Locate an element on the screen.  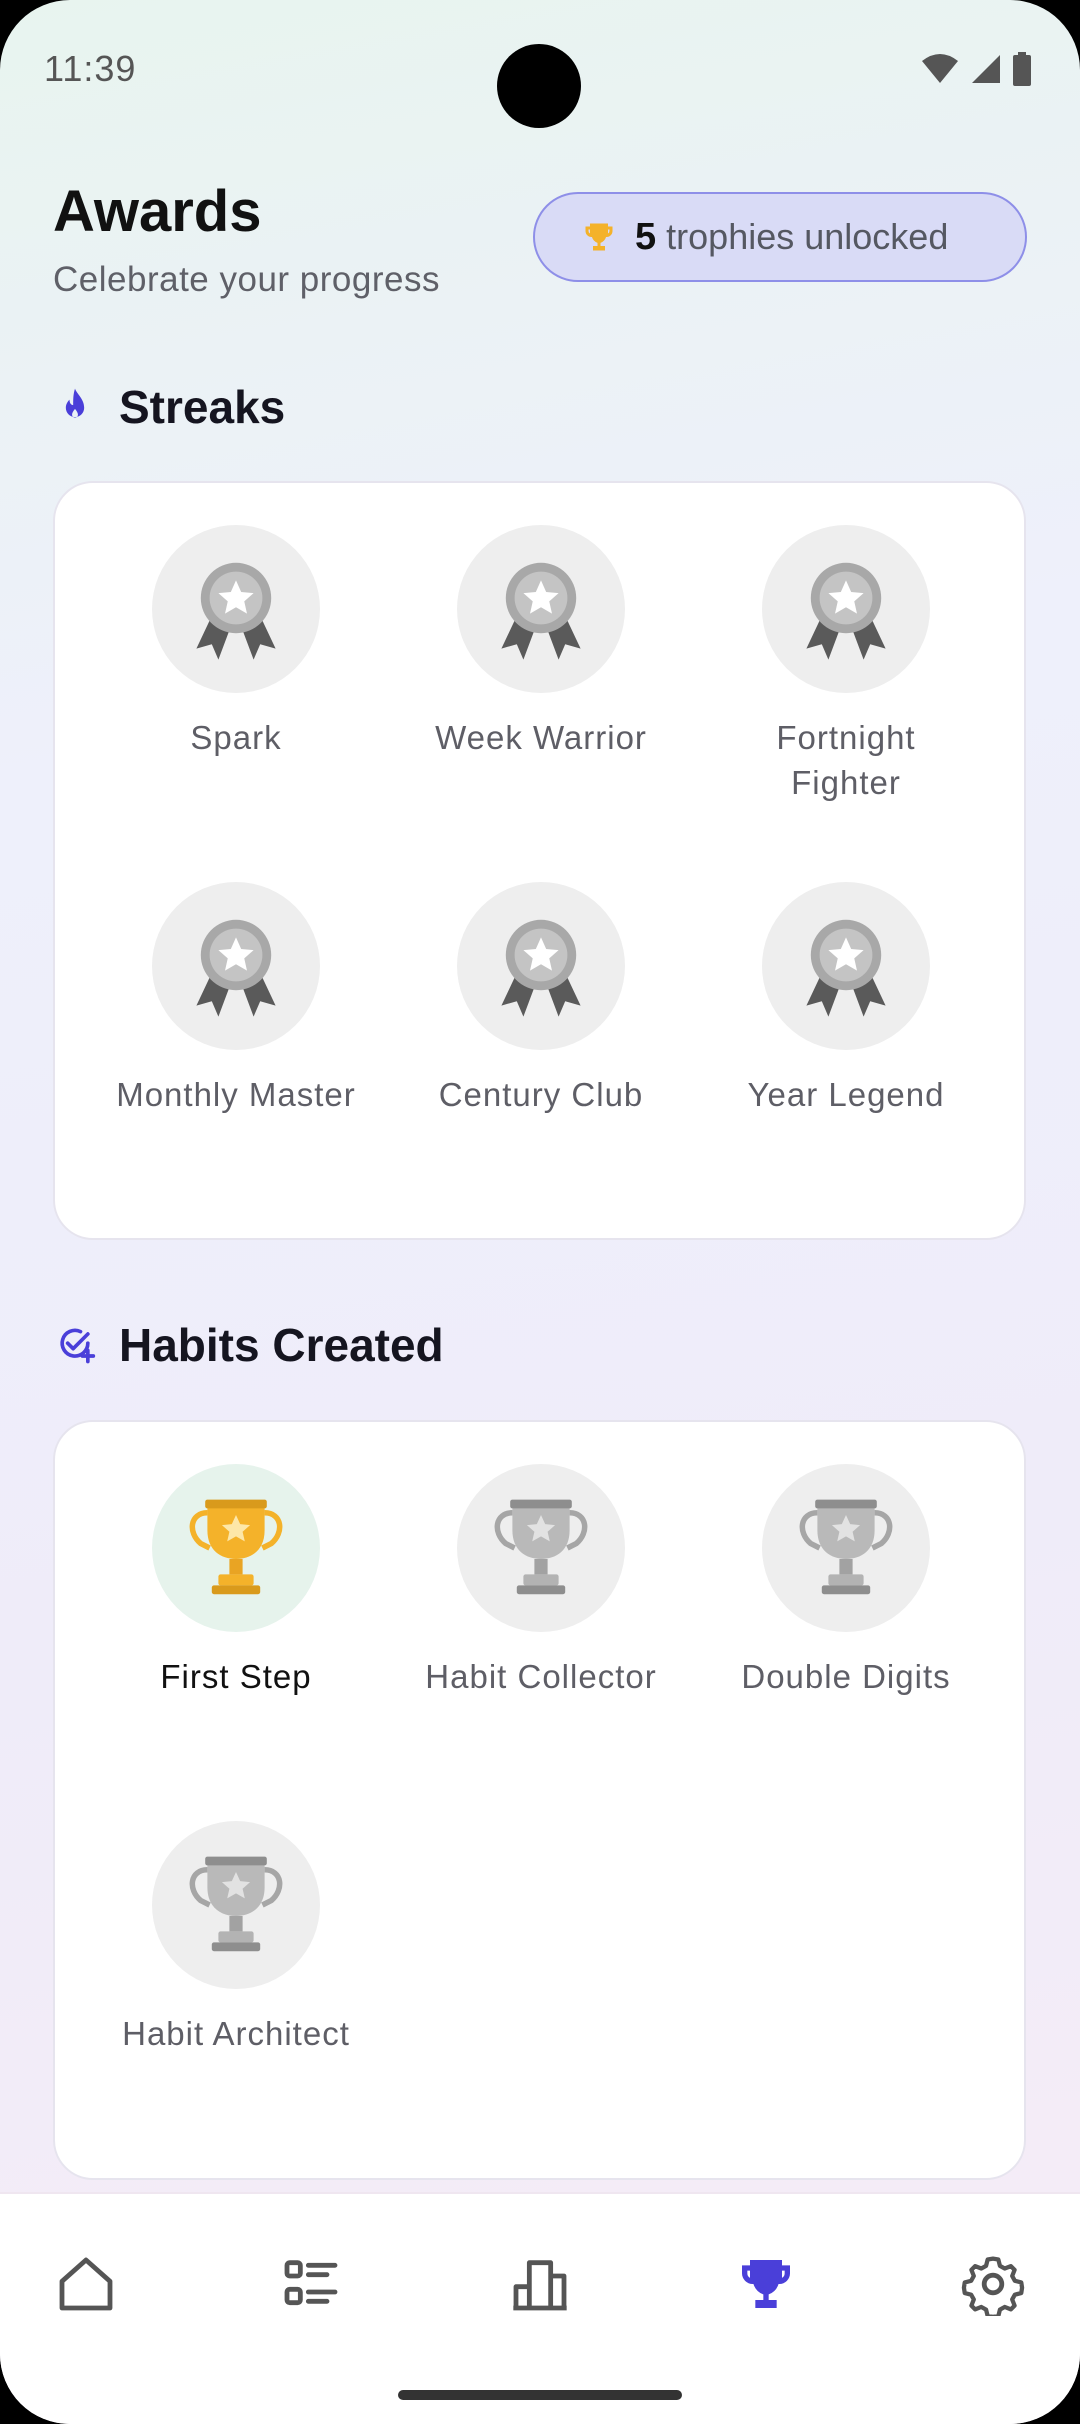
streaks-section-header: Streaks is located at coordinates (169, 407).